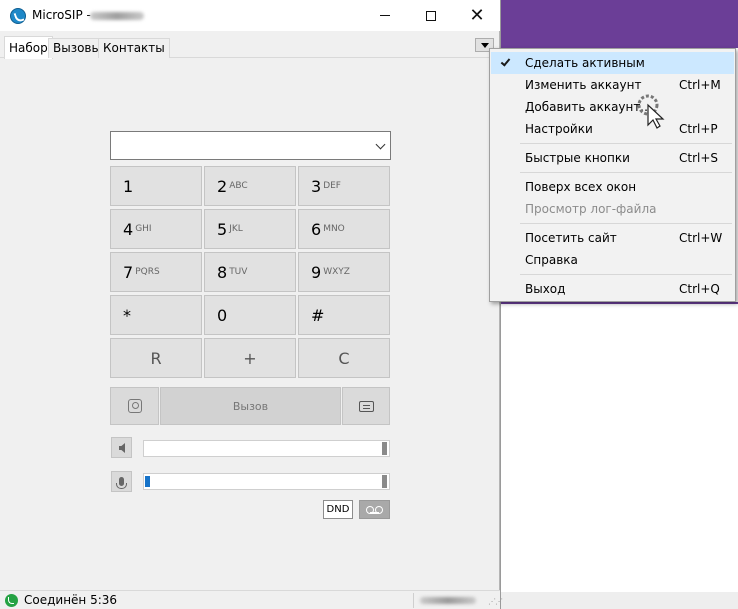 The image size is (738, 609). I want to click on key-digit: 3, so click(316, 186).